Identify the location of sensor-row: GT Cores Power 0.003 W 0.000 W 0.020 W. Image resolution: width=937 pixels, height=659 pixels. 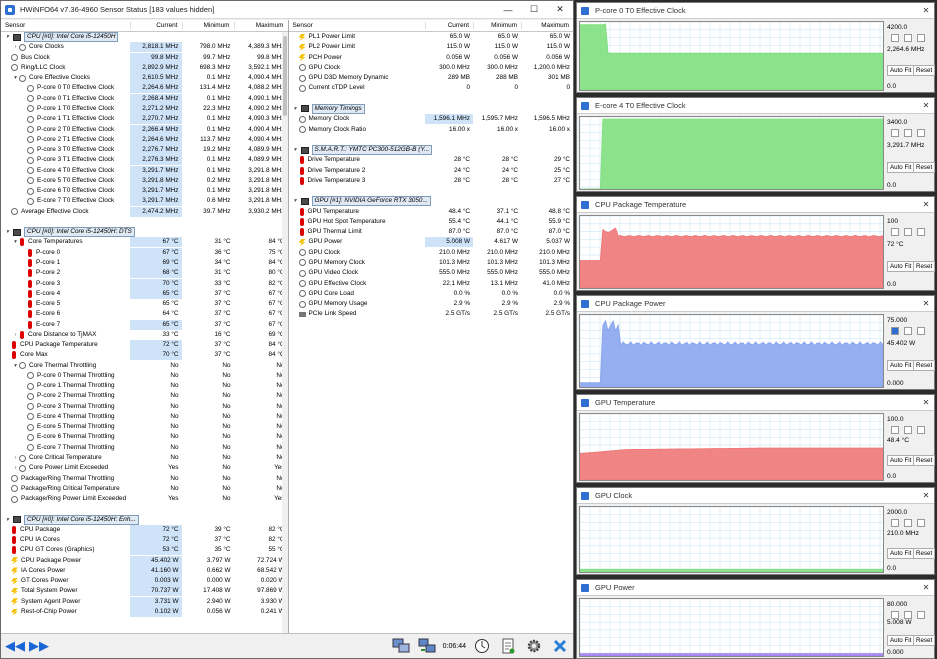
(144, 581).